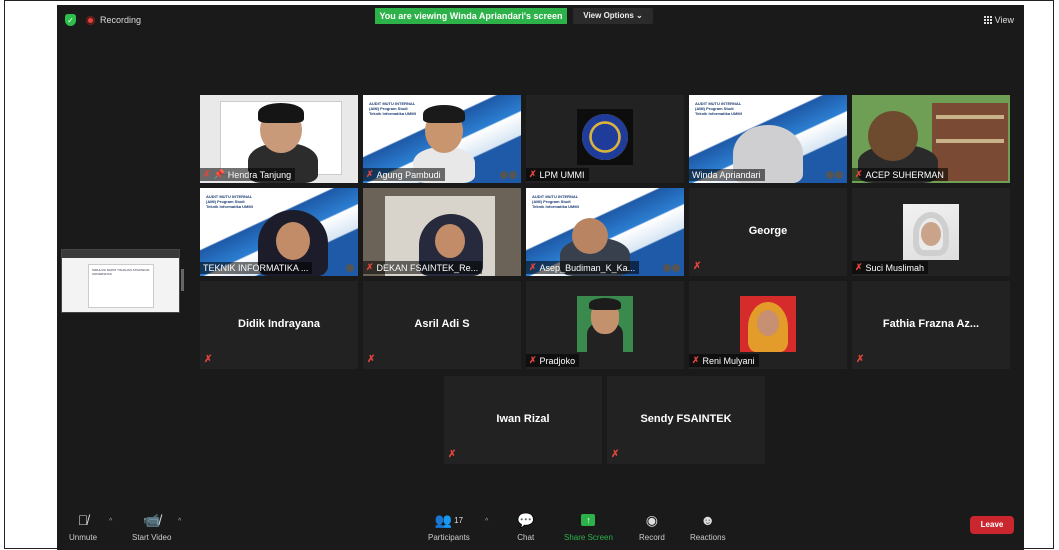  Describe the element at coordinates (182, 280) in the screenshot. I see `thumbnail-resize-handle` at that location.